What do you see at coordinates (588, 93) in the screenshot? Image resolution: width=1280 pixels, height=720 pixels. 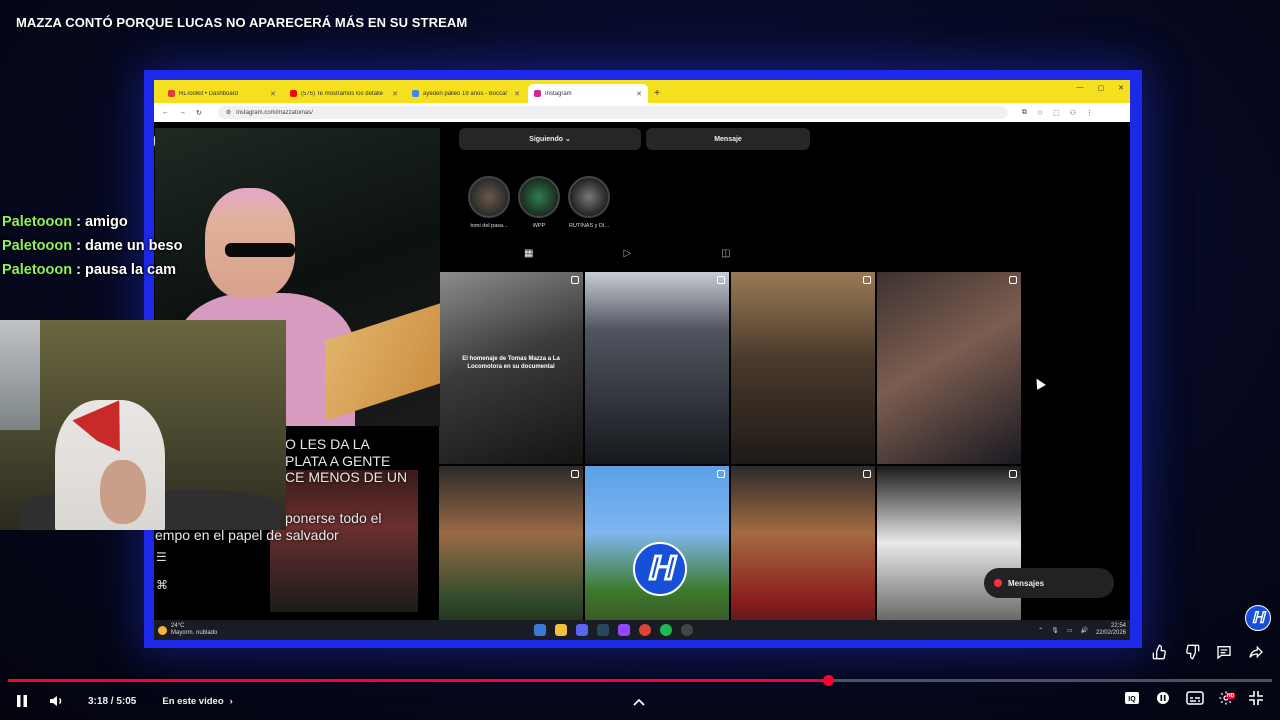 I see `browser-tab-active: Instagram ✕` at bounding box center [588, 93].